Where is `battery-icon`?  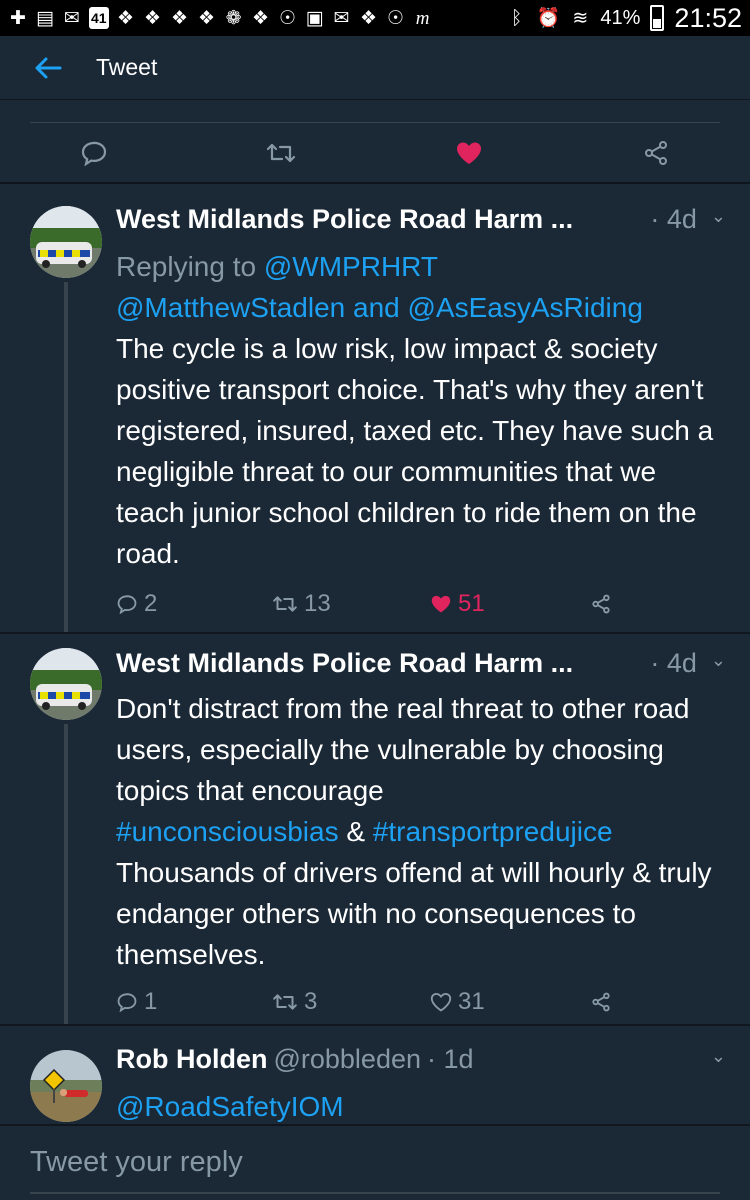
battery-icon is located at coordinates (657, 18).